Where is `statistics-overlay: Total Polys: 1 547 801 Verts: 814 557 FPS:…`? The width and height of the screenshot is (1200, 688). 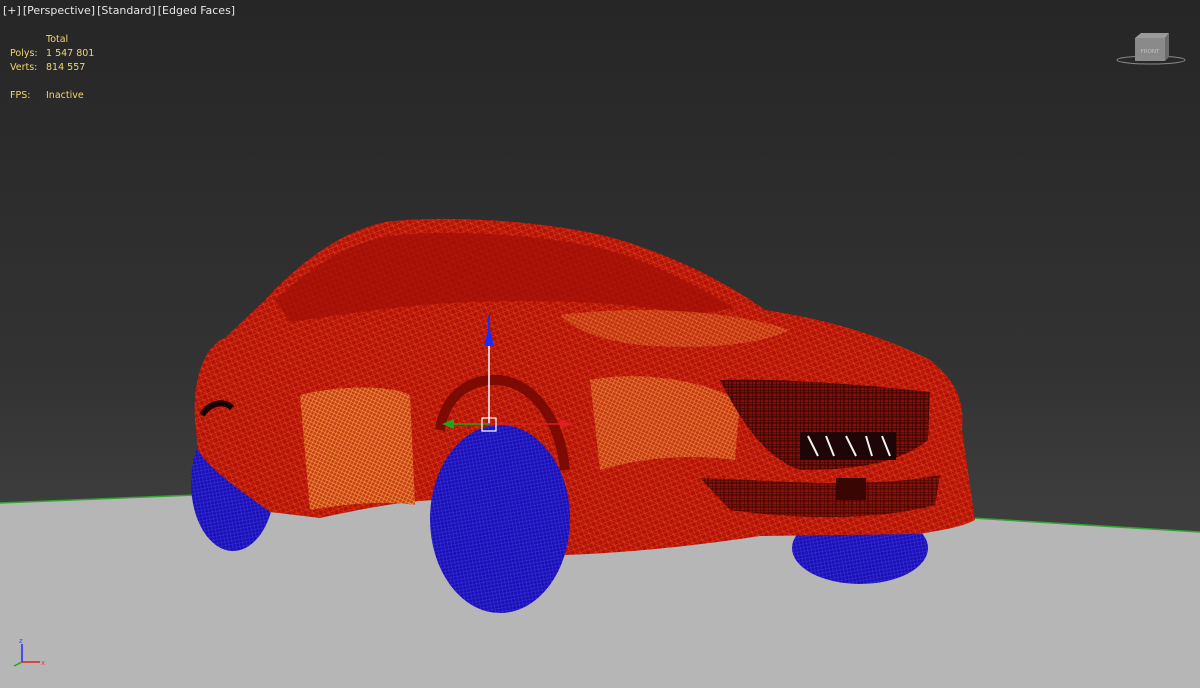 statistics-overlay: Total Polys: 1 547 801 Verts: 814 557 FPS:… is located at coordinates (52, 68).